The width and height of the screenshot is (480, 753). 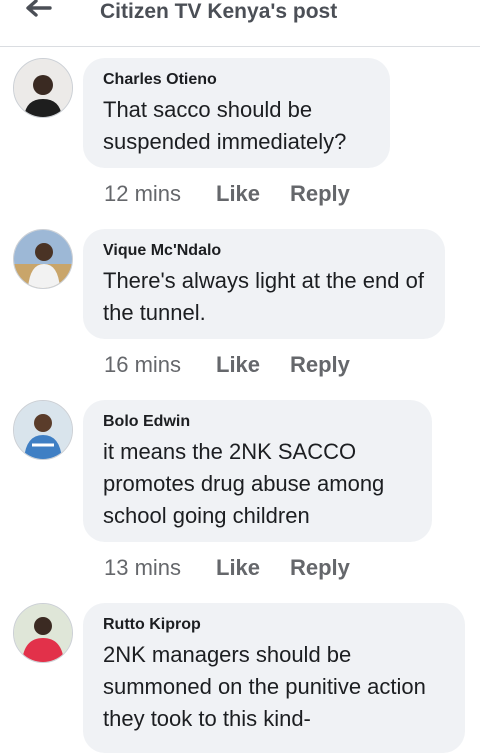 What do you see at coordinates (143, 364) in the screenshot?
I see `comment-time: 16 mins` at bounding box center [143, 364].